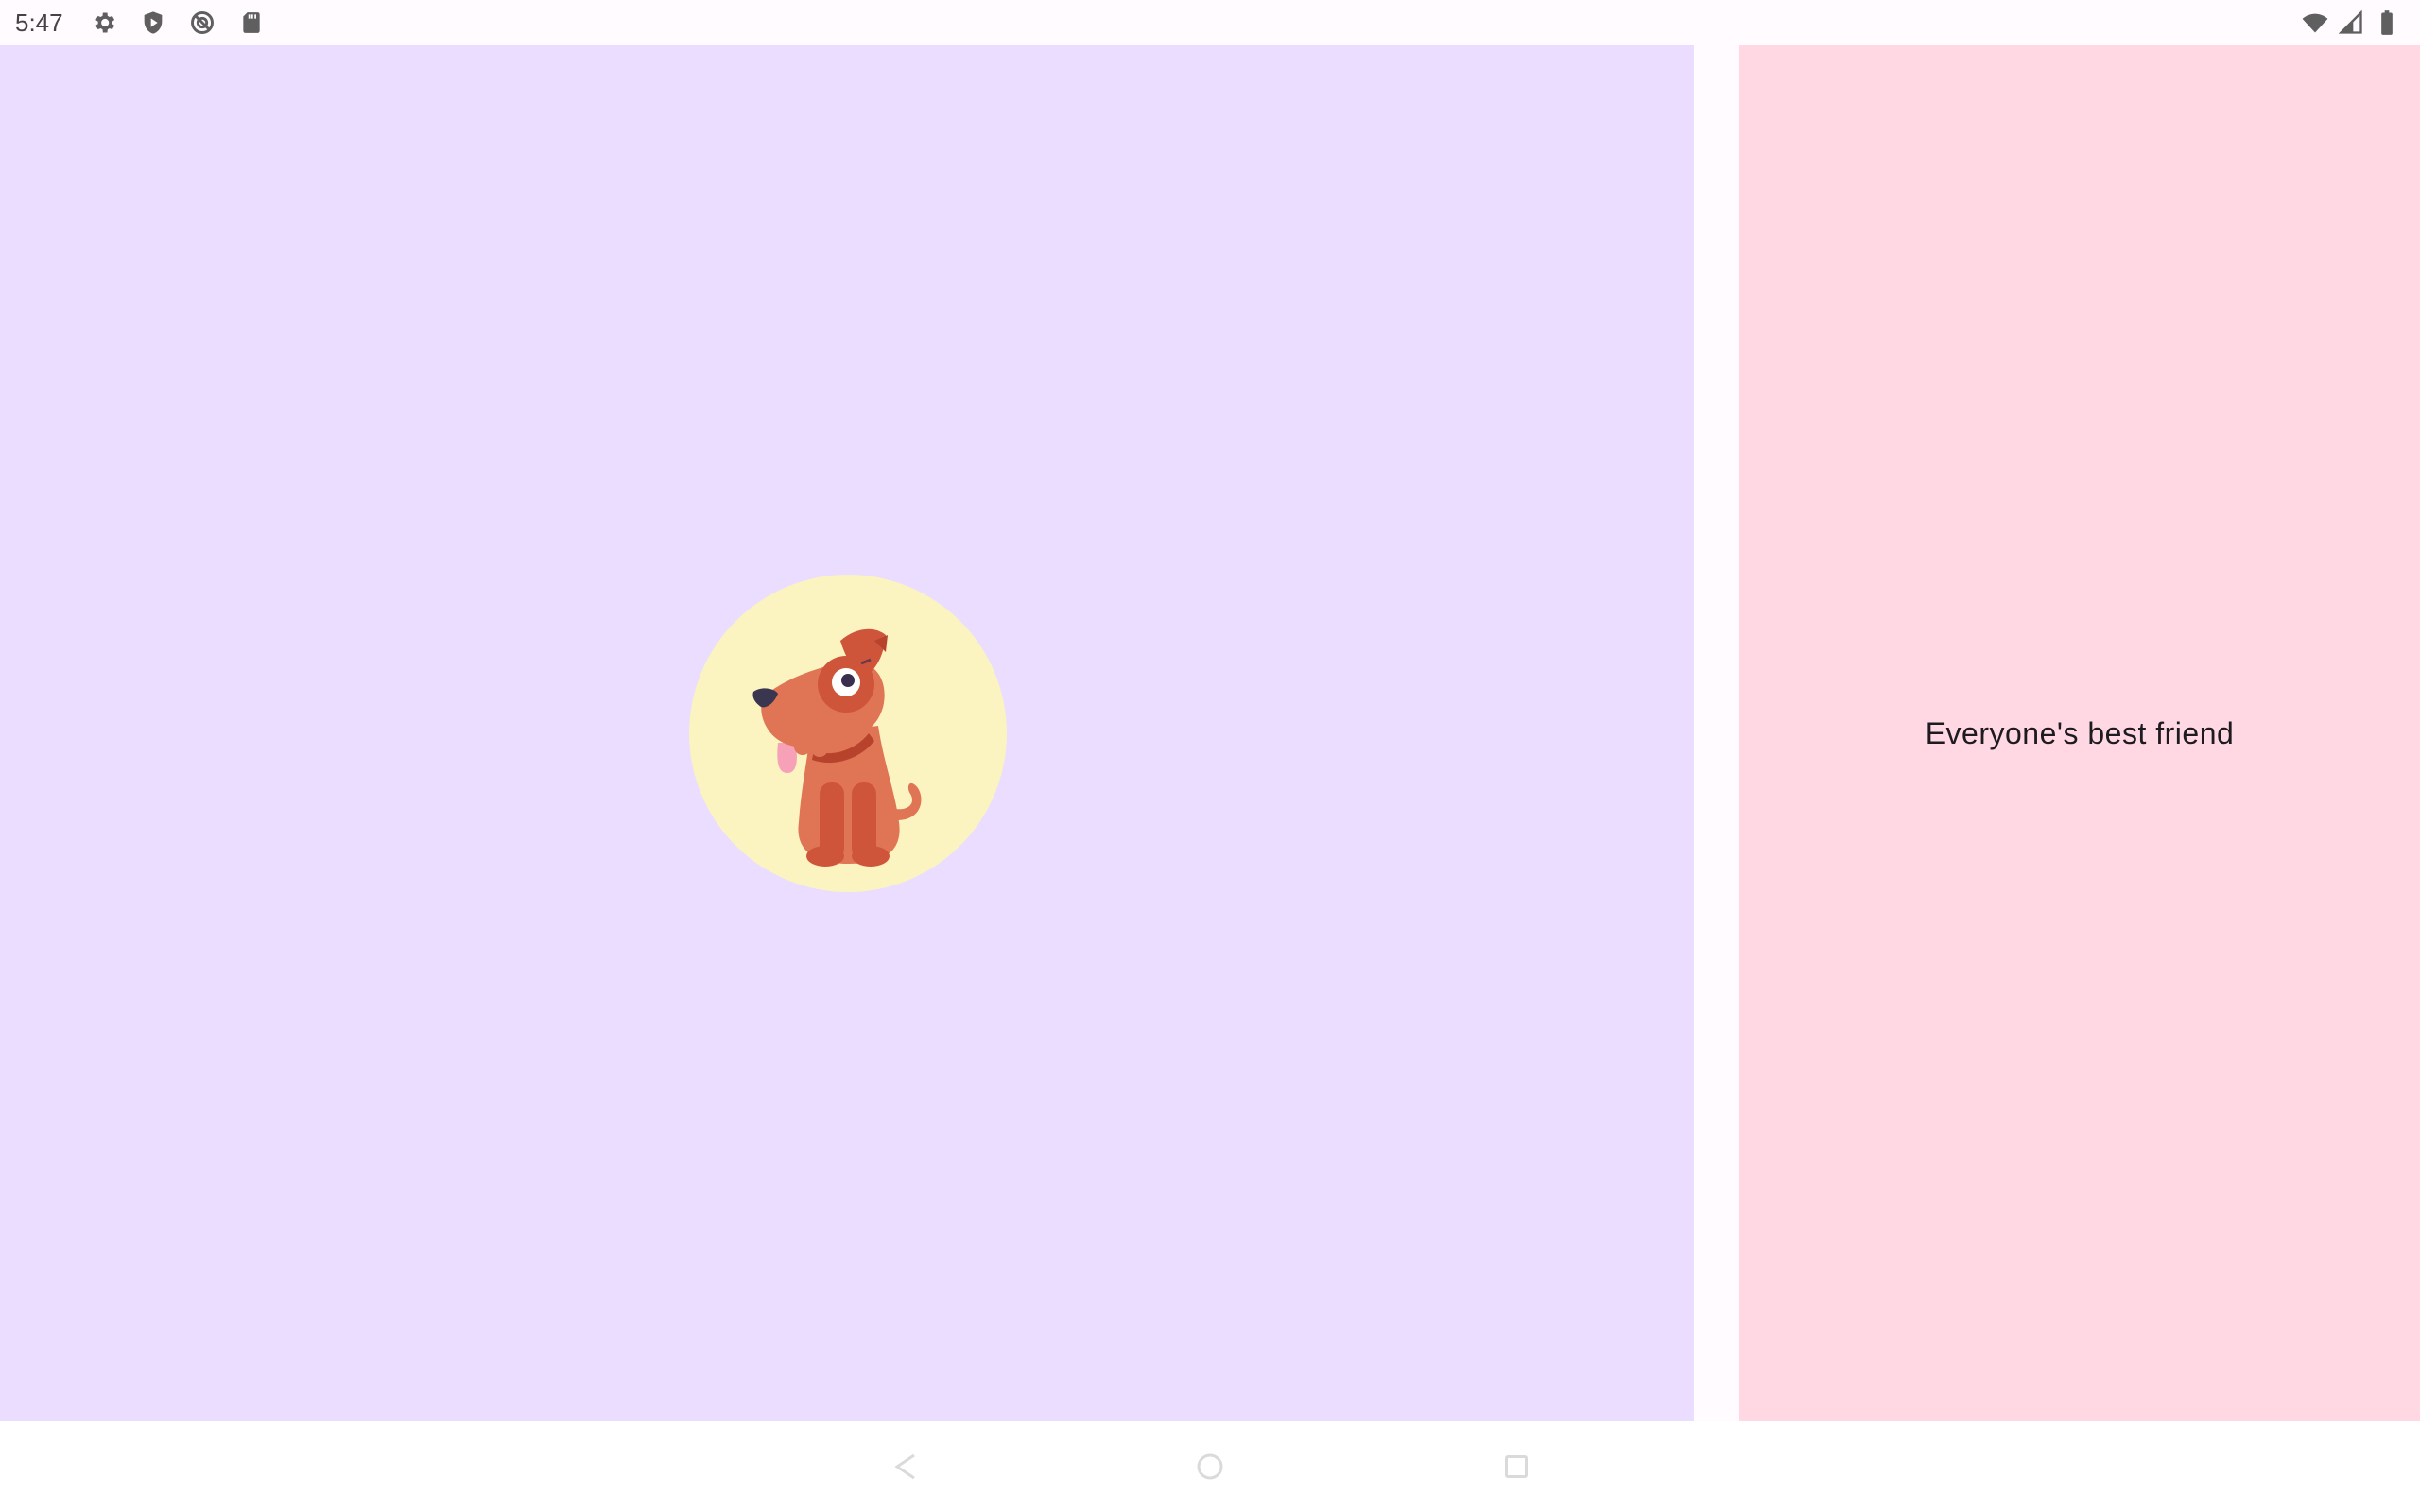 Image resolution: width=2420 pixels, height=1512 pixels. I want to click on dog-illustration, so click(837, 747).